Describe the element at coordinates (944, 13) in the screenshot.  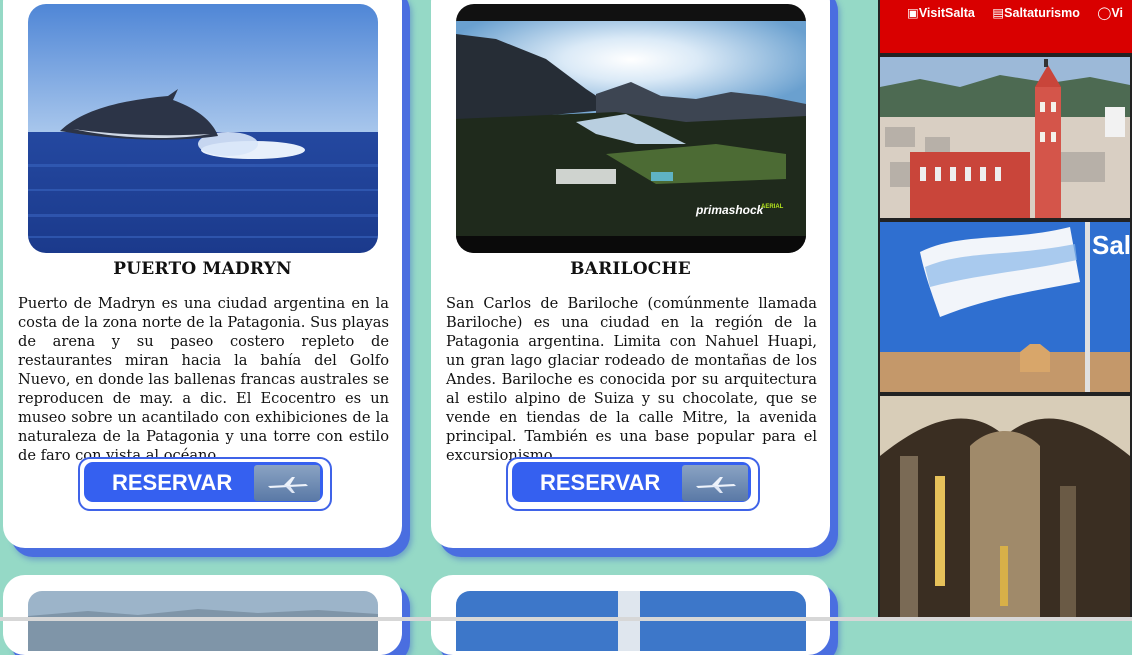
I see `facebook-link: ▣VisitSalta` at that location.